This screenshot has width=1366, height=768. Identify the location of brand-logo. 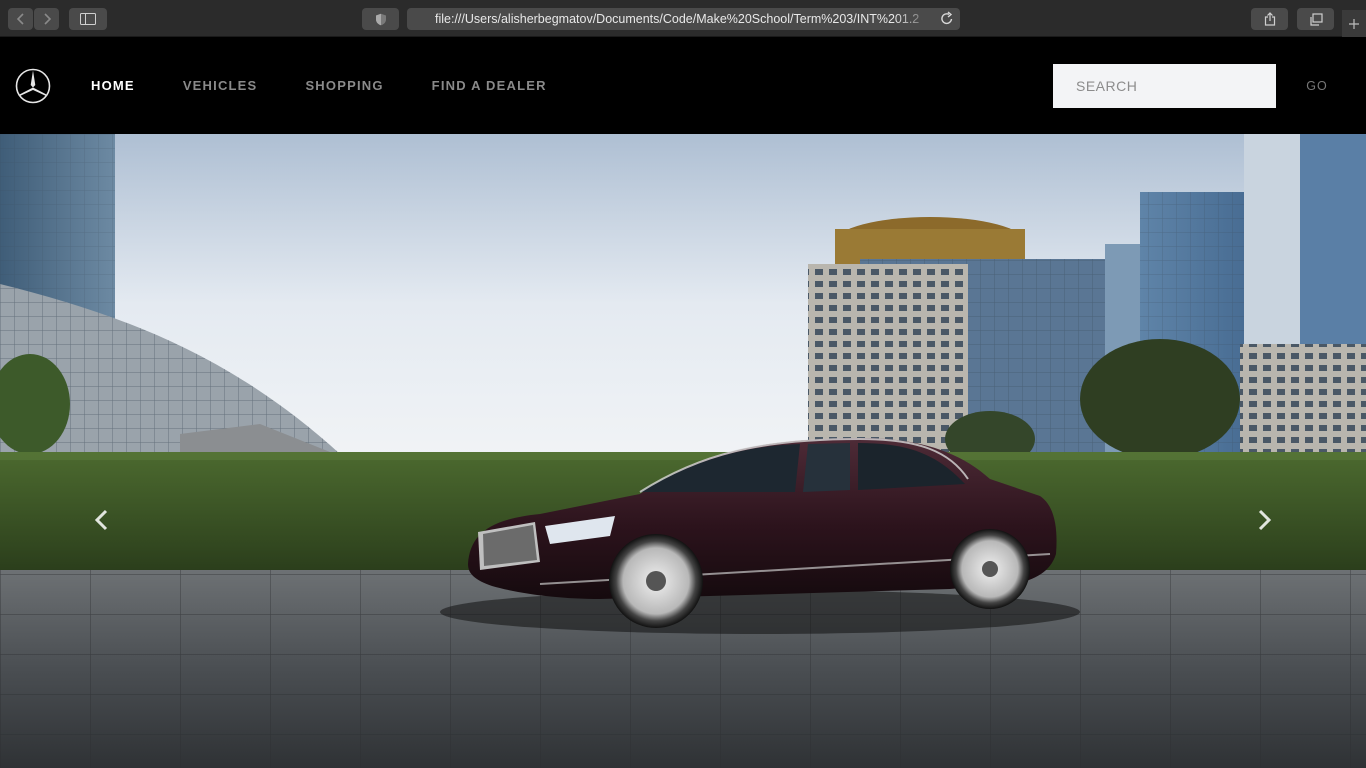
(33, 86).